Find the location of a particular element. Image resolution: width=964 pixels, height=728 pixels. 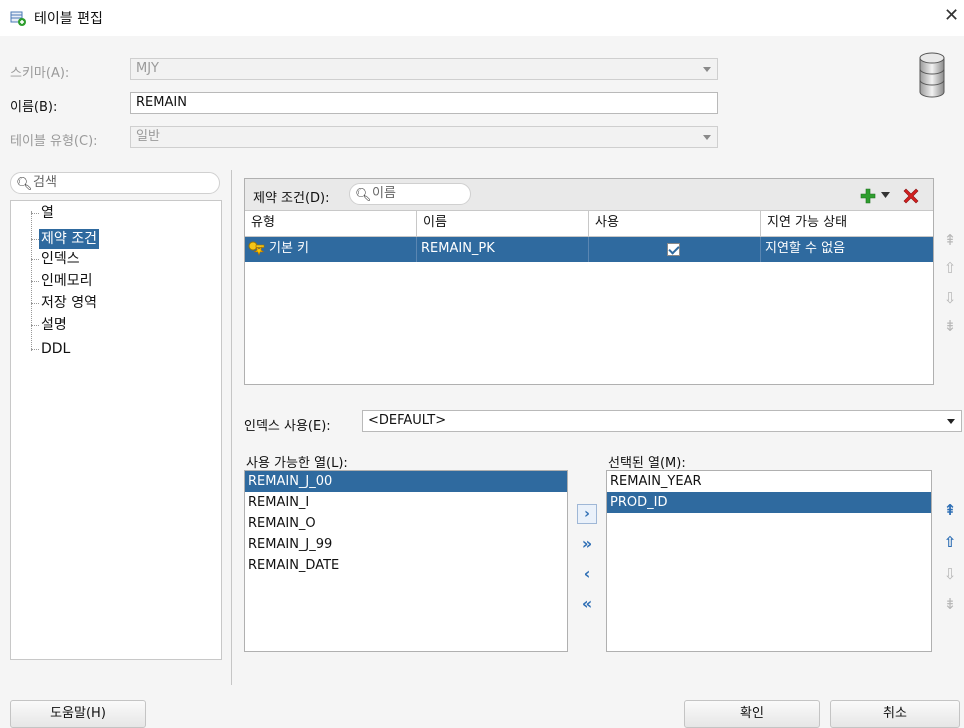

enabled-checkbox is located at coordinates (673, 249).